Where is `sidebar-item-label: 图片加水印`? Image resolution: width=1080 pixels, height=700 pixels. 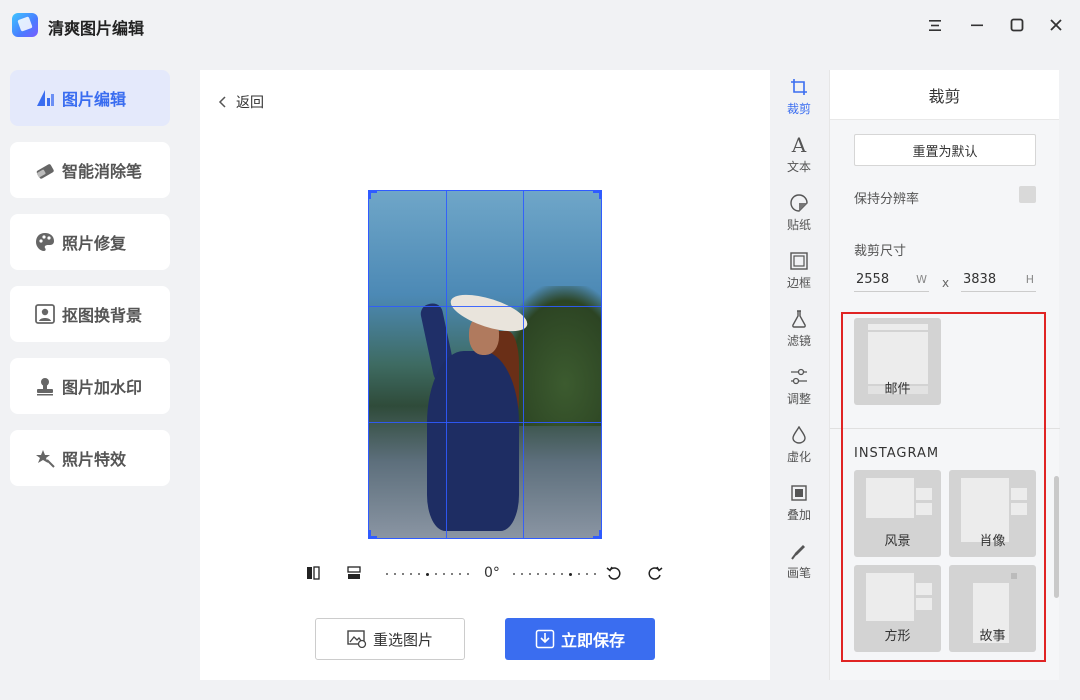
sidebar-item-label: 图片加水印 is located at coordinates (102, 387).